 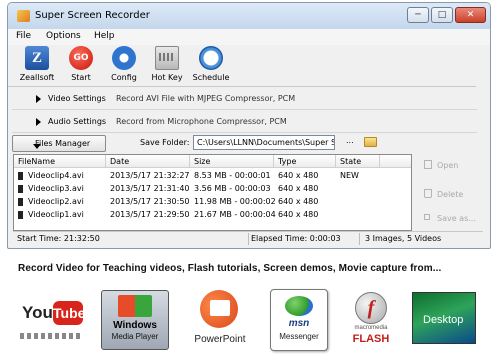 I want to click on menu-help: Help, so click(x=104, y=36).